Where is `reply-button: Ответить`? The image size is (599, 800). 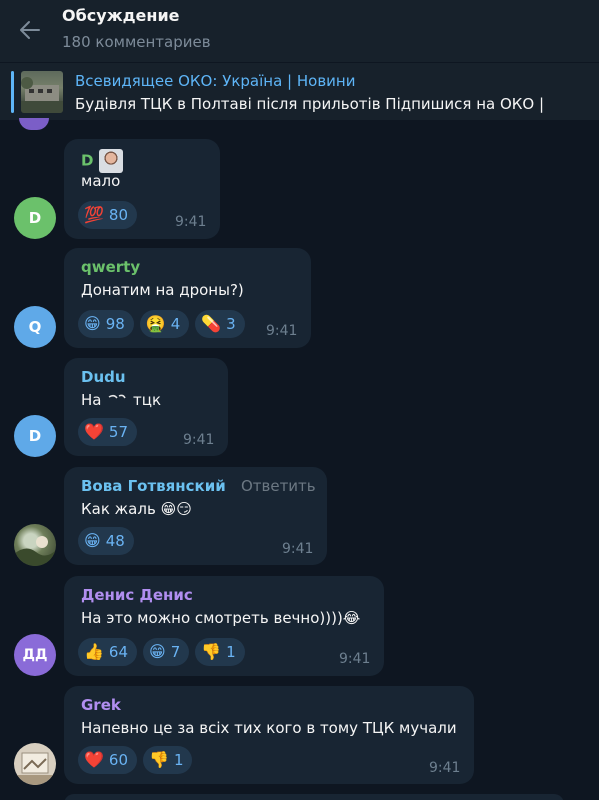
reply-button: Ответить is located at coordinates (278, 486).